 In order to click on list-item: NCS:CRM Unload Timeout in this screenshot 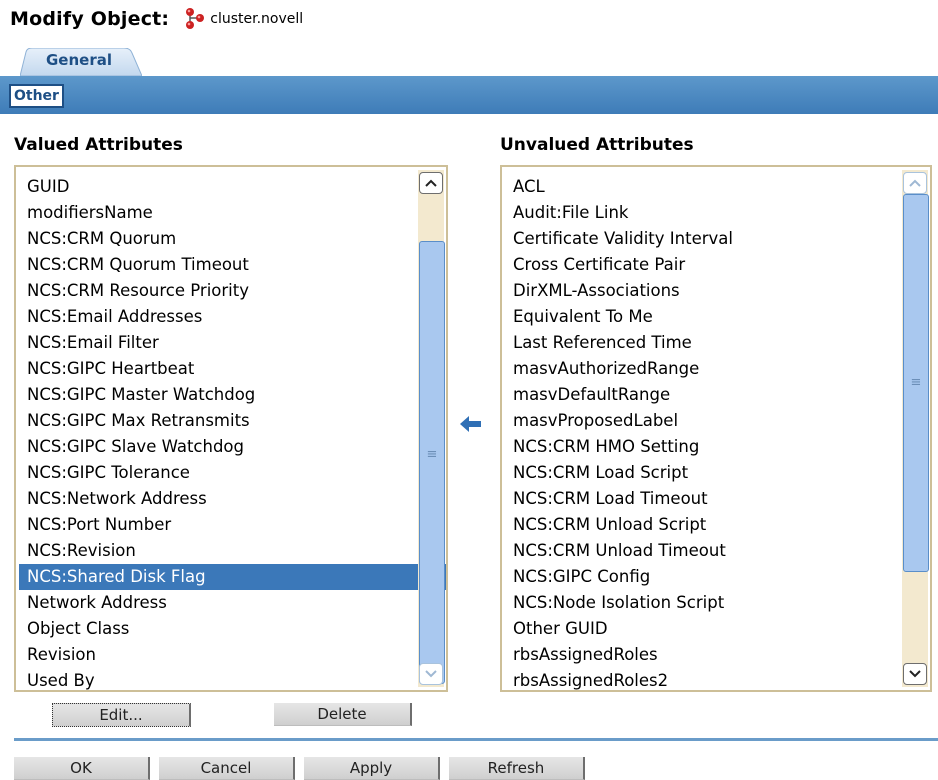, I will do `click(717, 551)`.